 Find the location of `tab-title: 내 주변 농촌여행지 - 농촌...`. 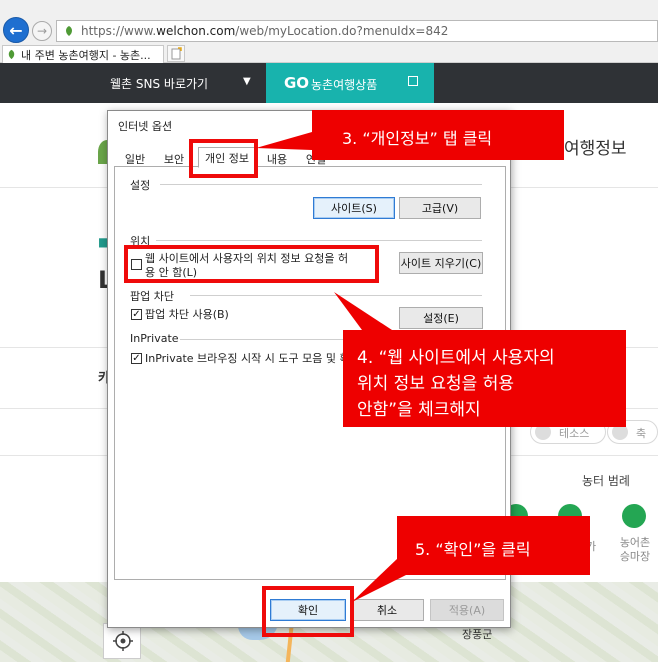

tab-title: 내 주변 농촌여행지 - 농촌... is located at coordinates (86, 55).